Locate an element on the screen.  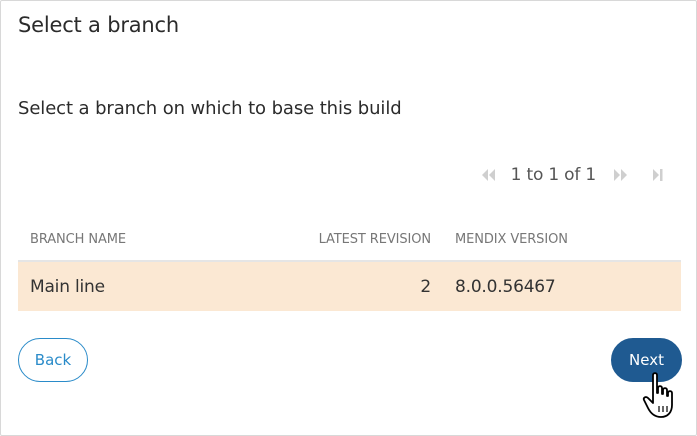
last-page-icon is located at coordinates (657, 175).